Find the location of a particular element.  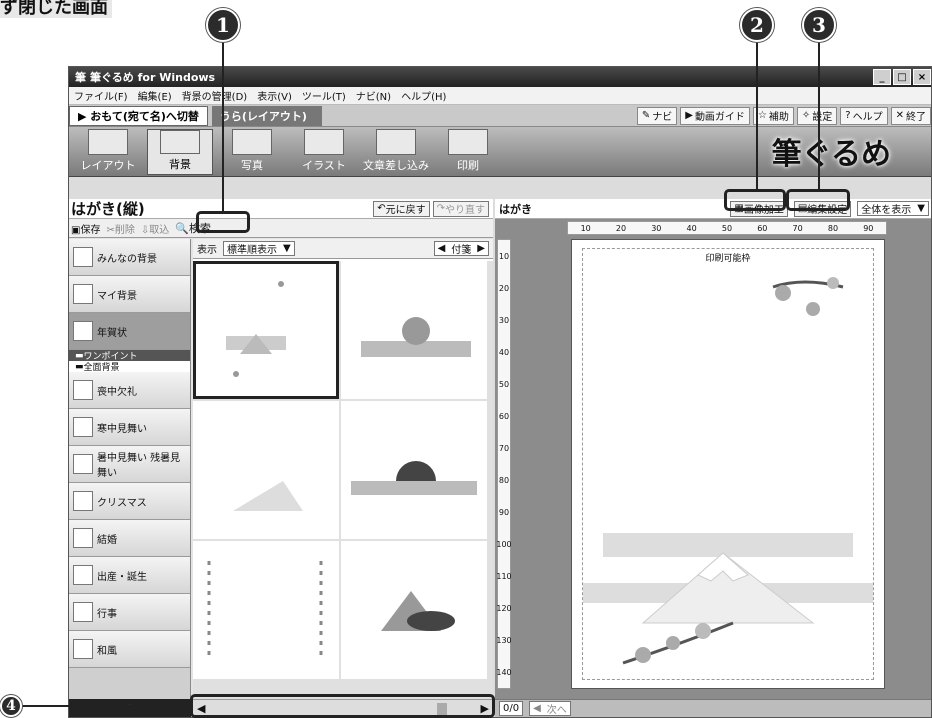

menu-edit: 編集(E) is located at coordinates (155, 95).